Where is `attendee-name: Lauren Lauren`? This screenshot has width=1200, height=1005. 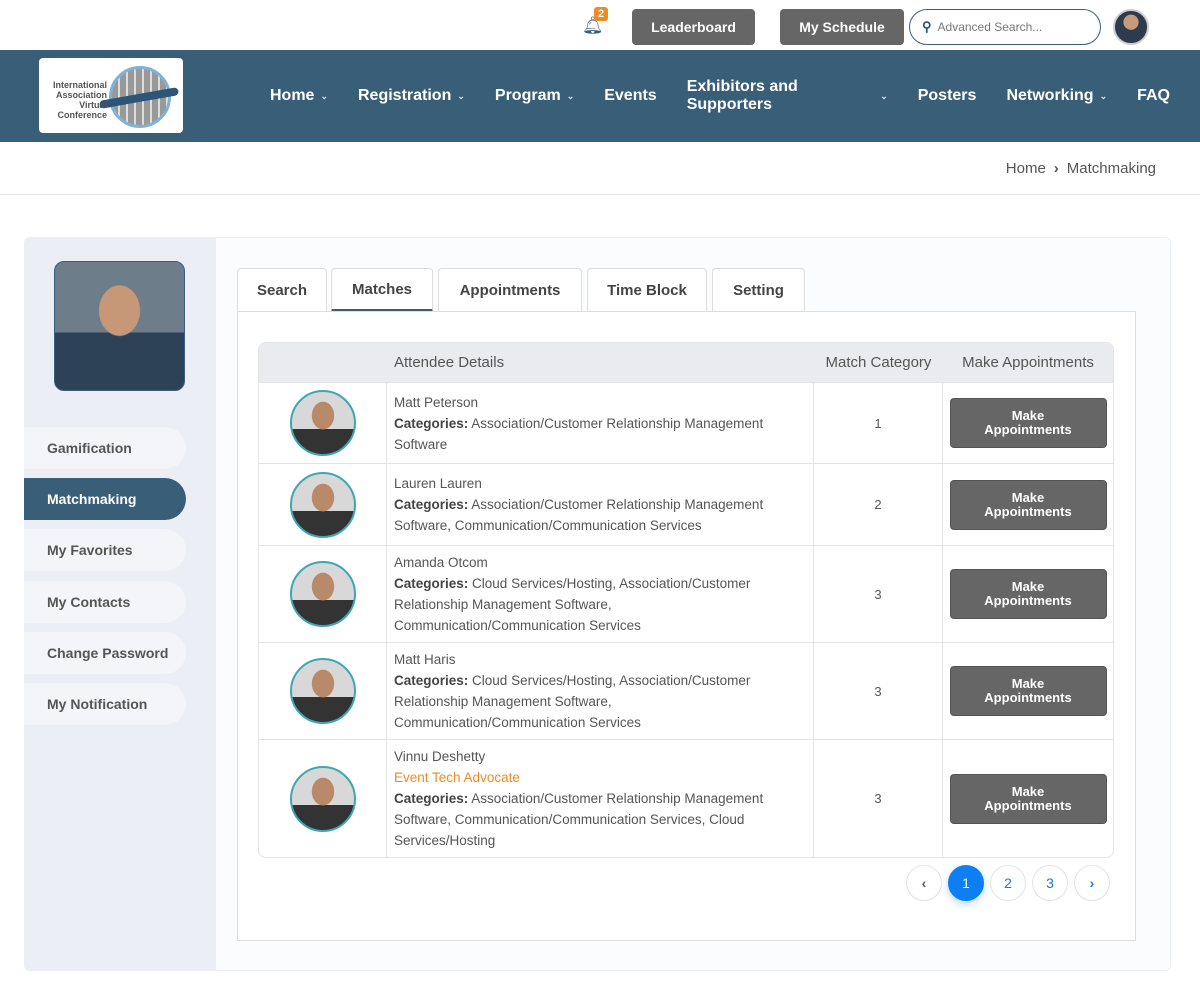
attendee-name: Lauren Lauren is located at coordinates (600, 483).